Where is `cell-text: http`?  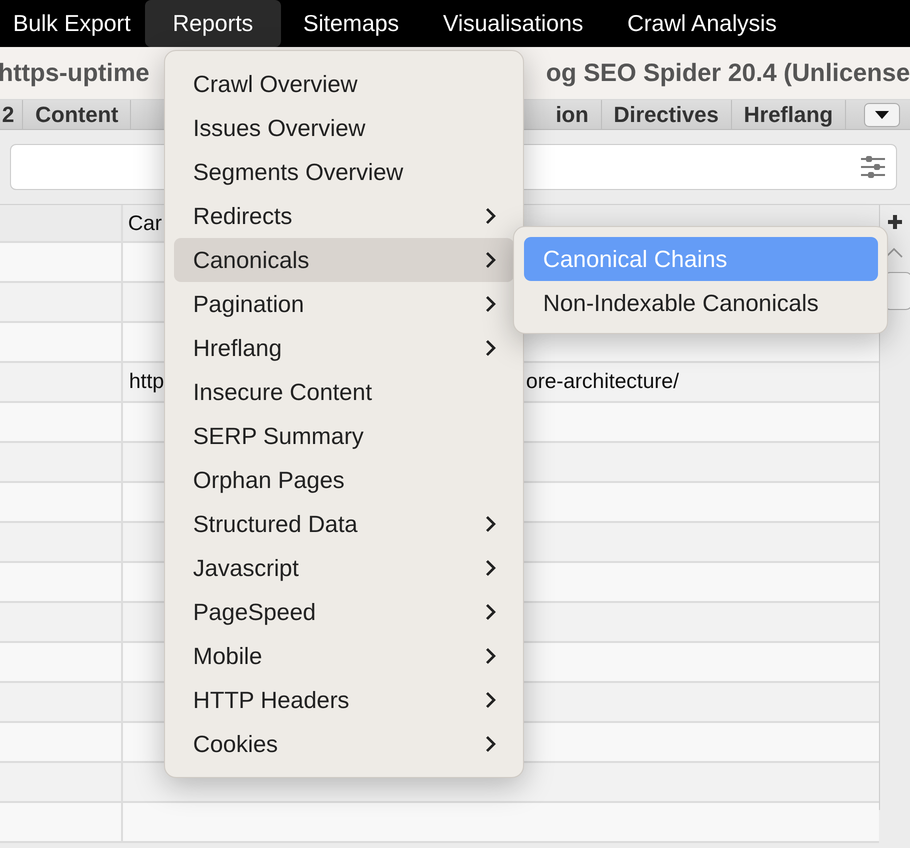
cell-text: http is located at coordinates (146, 382).